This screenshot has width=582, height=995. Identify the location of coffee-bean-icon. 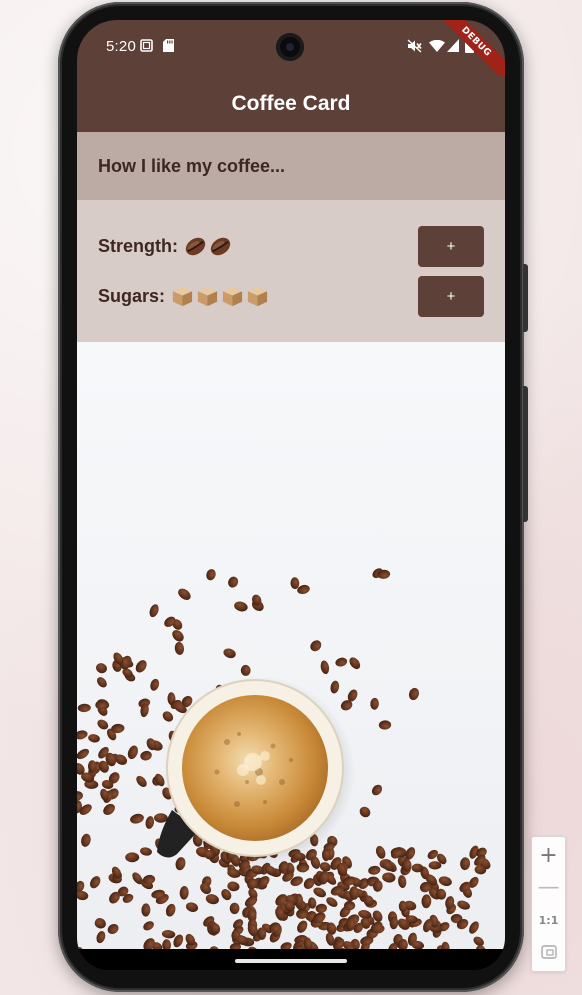
(220, 246).